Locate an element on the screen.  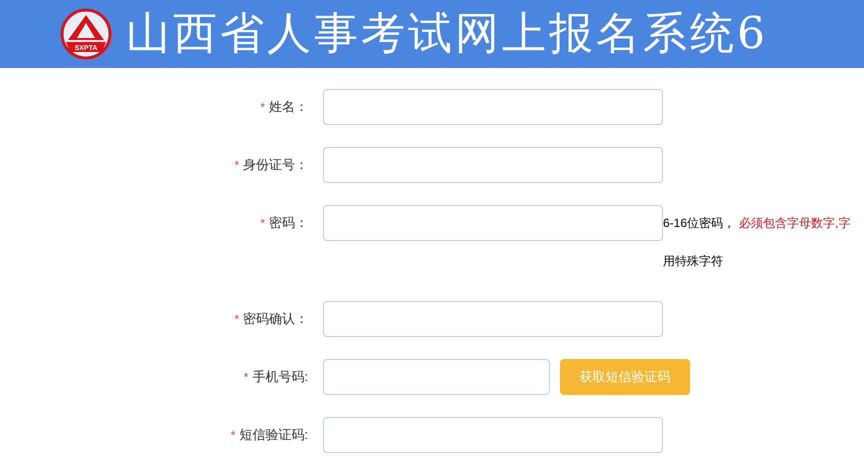
hint-text: 6-16位密码， is located at coordinates (699, 223).